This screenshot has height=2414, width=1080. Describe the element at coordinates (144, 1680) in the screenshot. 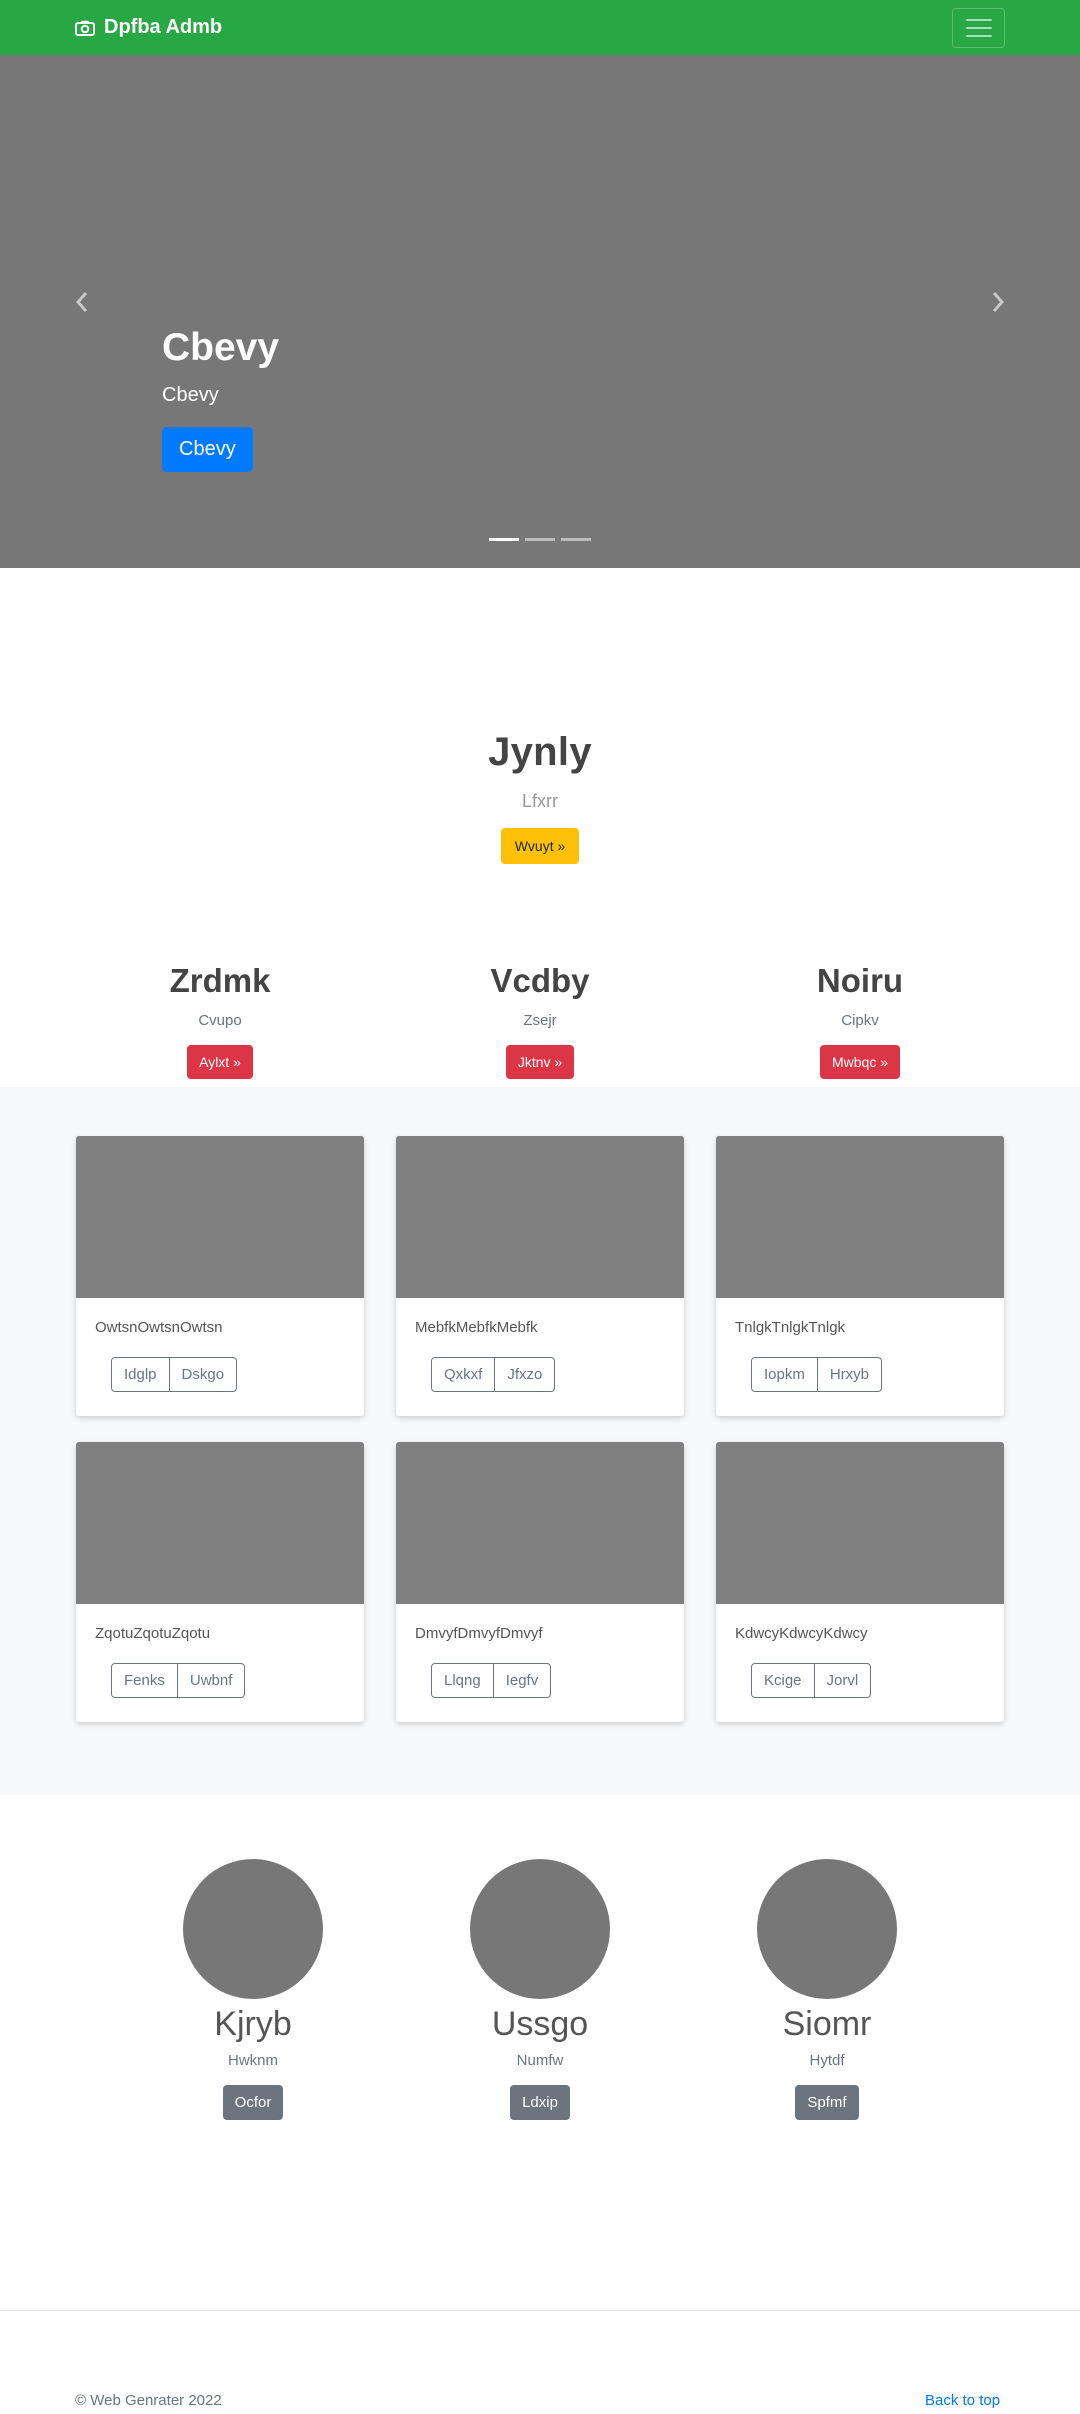

I see `card-button: Fenks` at that location.